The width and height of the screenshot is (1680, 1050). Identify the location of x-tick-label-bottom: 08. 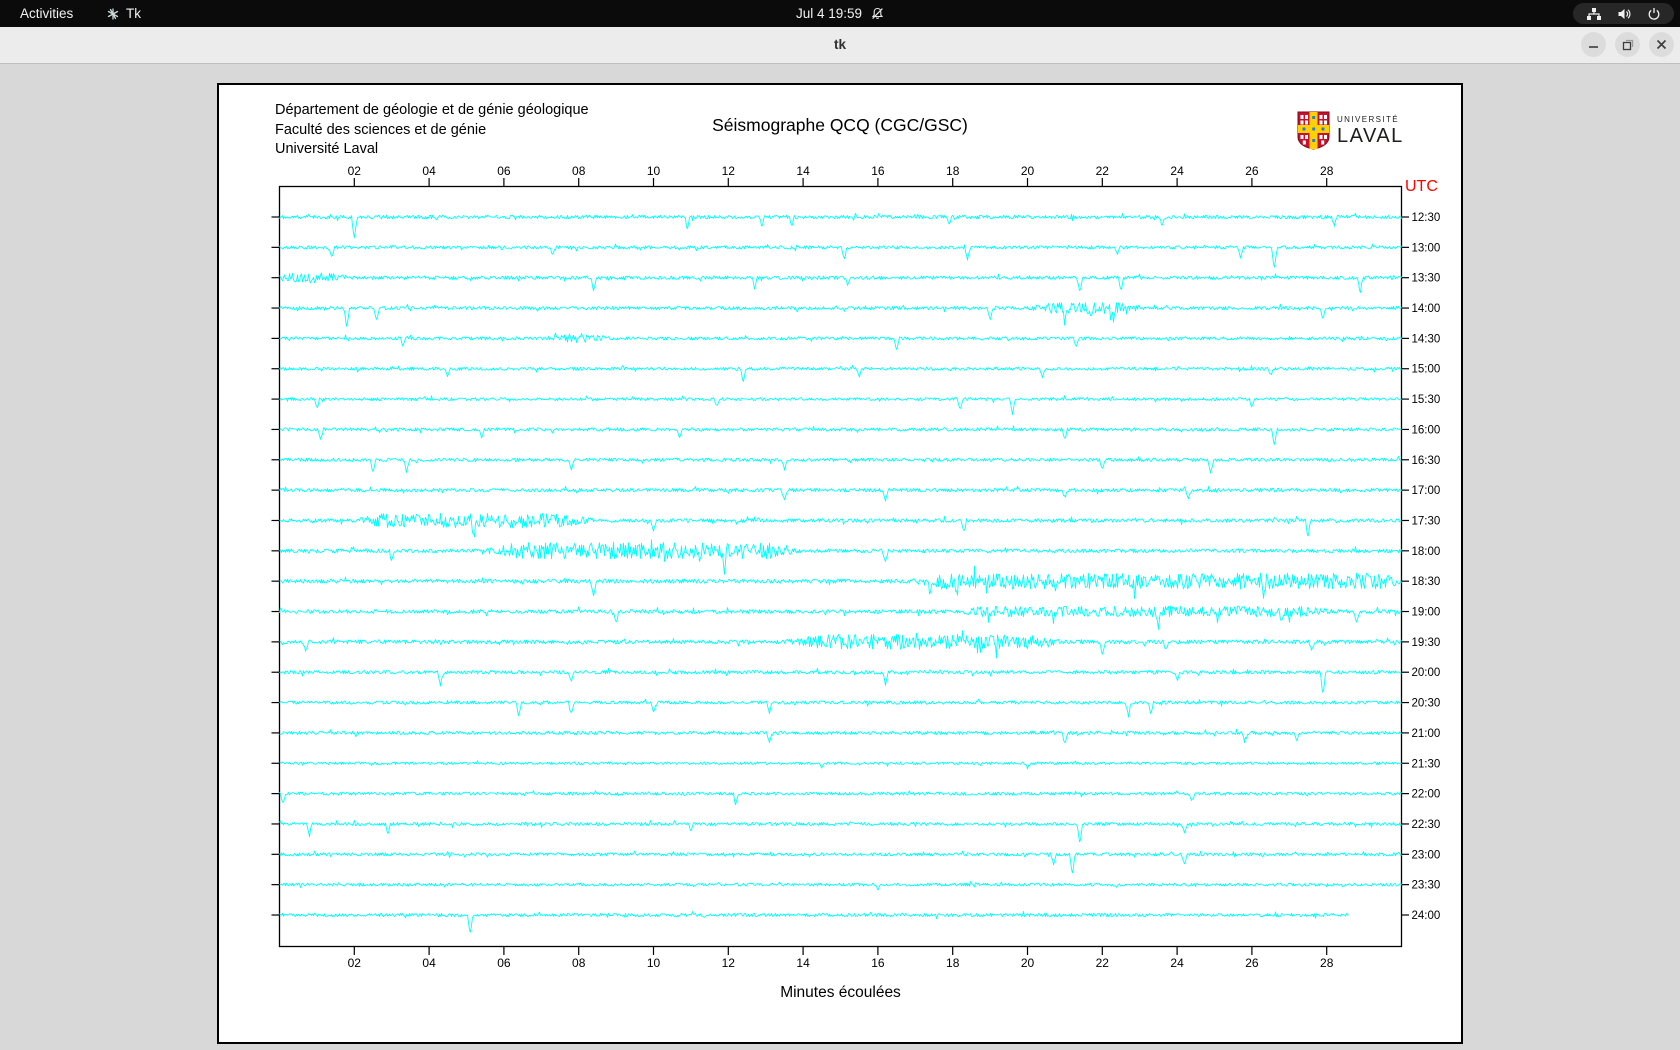
(579, 963).